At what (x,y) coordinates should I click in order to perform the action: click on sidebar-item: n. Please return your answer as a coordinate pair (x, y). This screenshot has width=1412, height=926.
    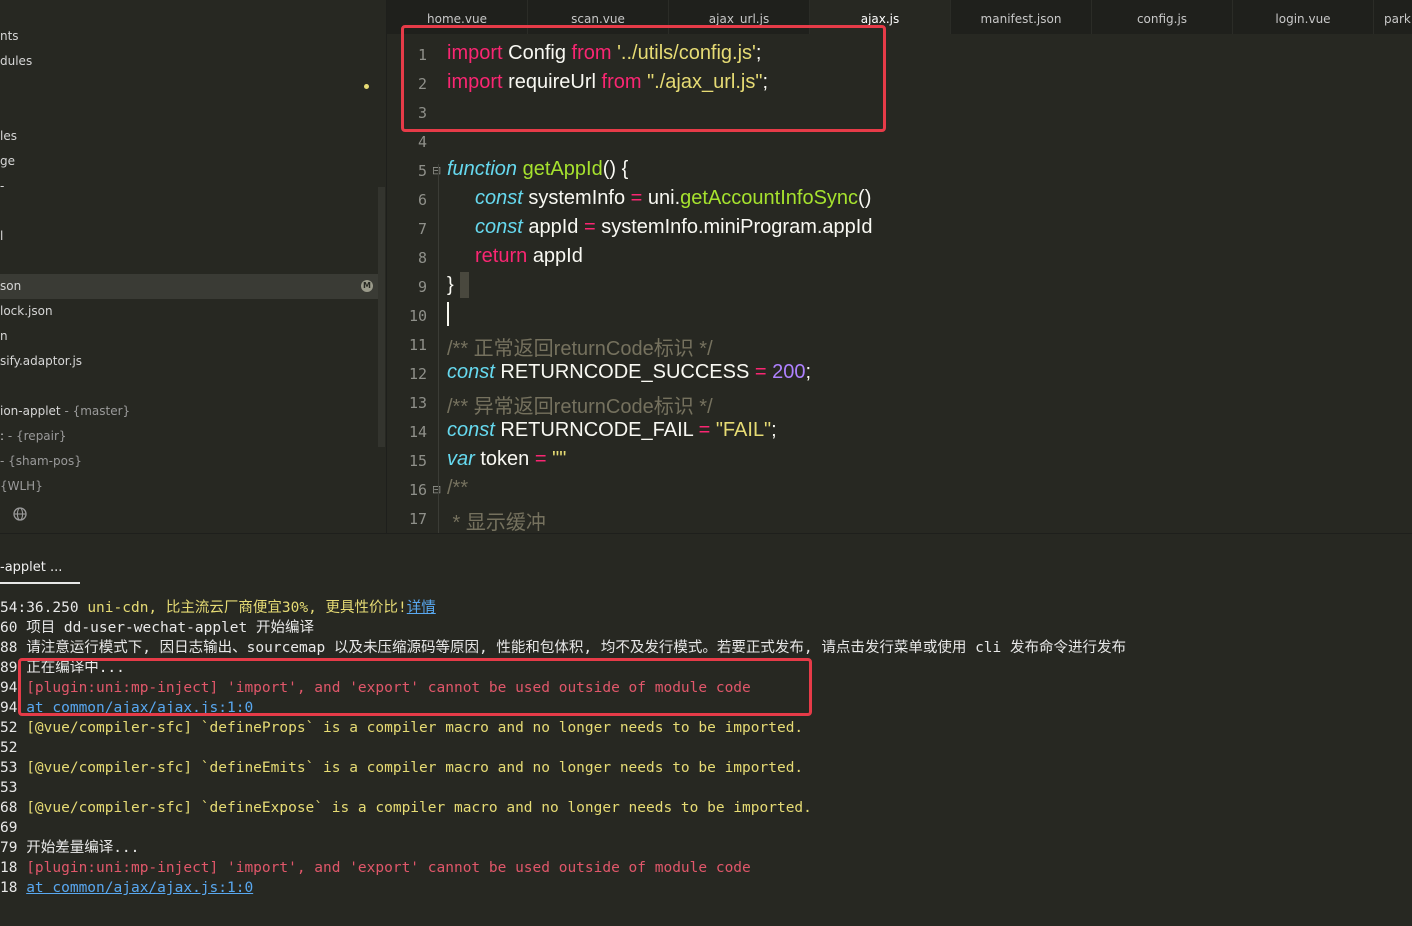
    Looking at the image, I should click on (4, 336).